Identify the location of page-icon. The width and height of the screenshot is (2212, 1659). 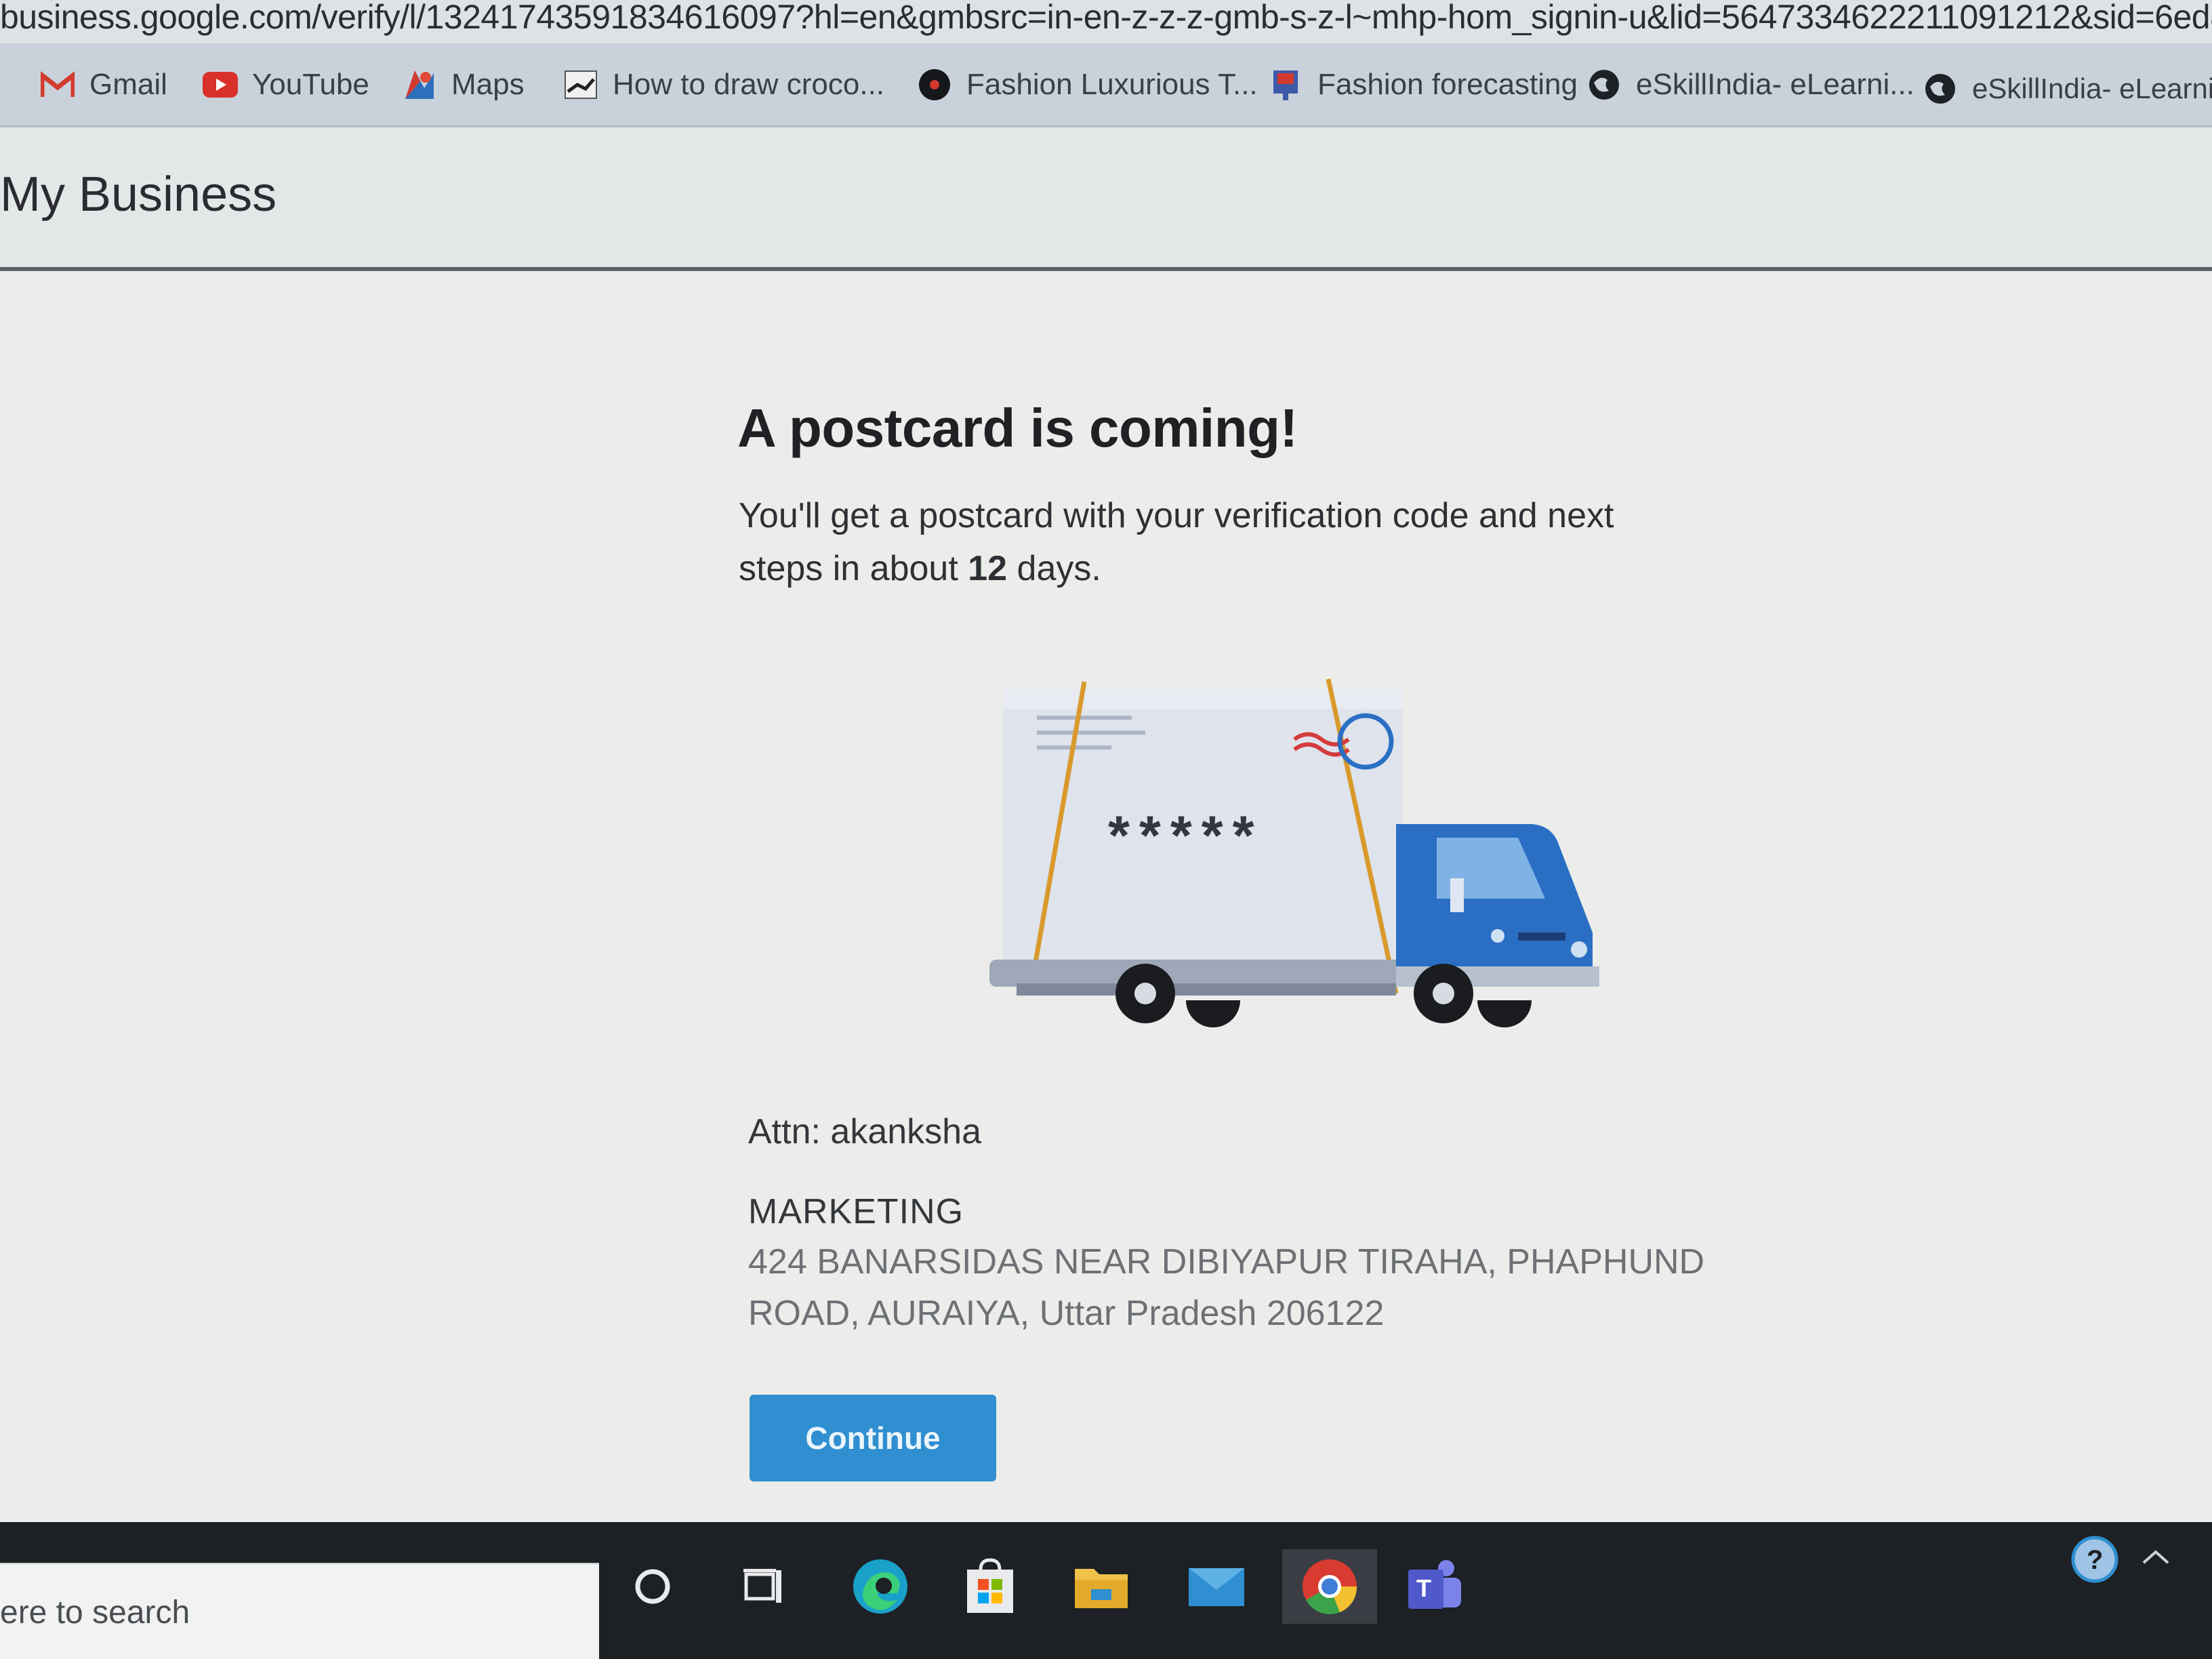
(580, 84).